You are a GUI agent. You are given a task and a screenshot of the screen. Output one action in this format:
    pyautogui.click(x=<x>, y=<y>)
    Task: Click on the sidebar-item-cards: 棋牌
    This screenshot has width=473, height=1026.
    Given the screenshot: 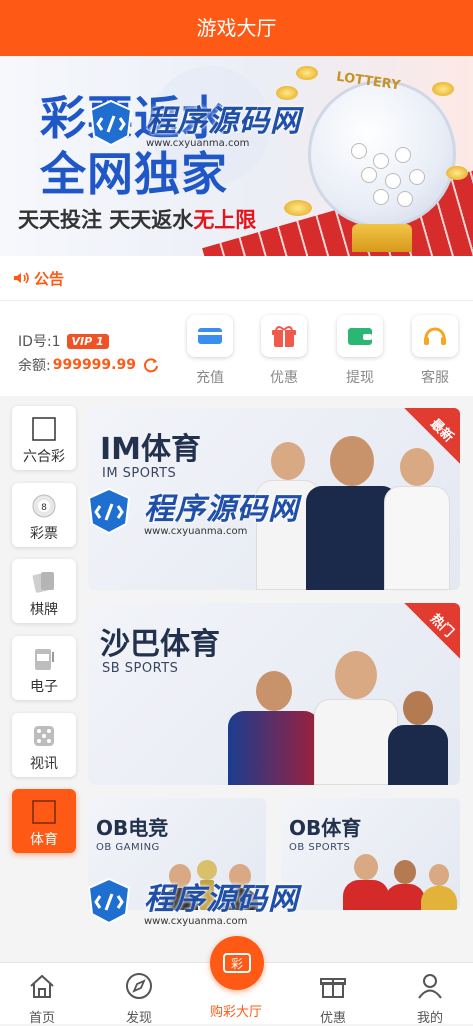 What is the action you would take?
    pyautogui.click(x=44, y=591)
    